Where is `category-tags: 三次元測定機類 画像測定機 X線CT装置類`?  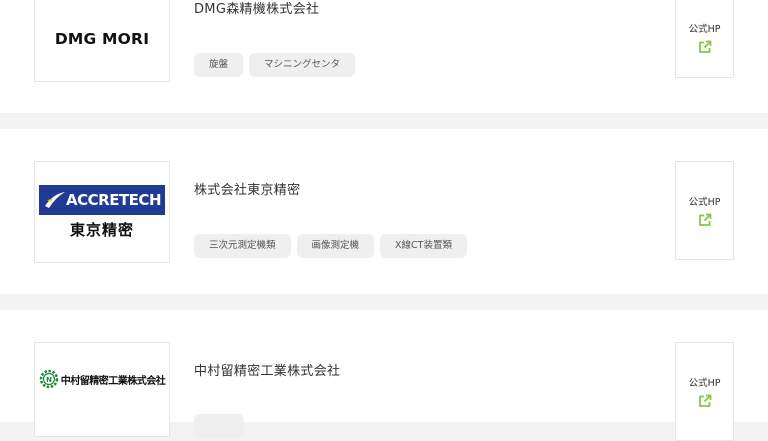 category-tags: 三次元測定機類 画像測定機 X線CT装置類 is located at coordinates (330, 246).